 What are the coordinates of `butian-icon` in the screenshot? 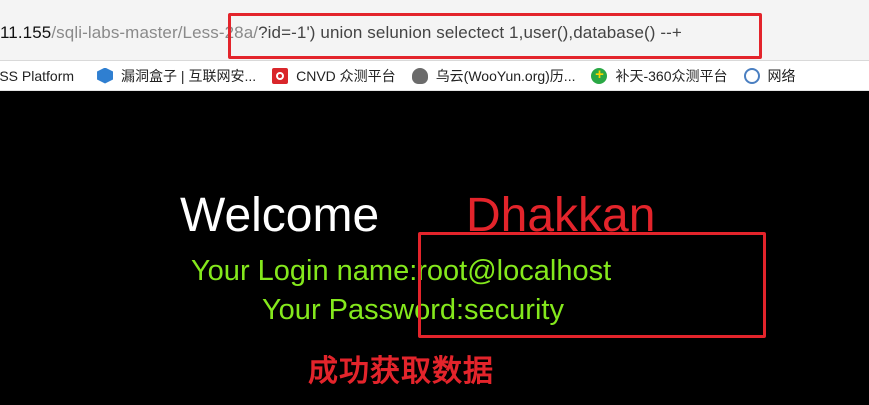 It's located at (599, 75).